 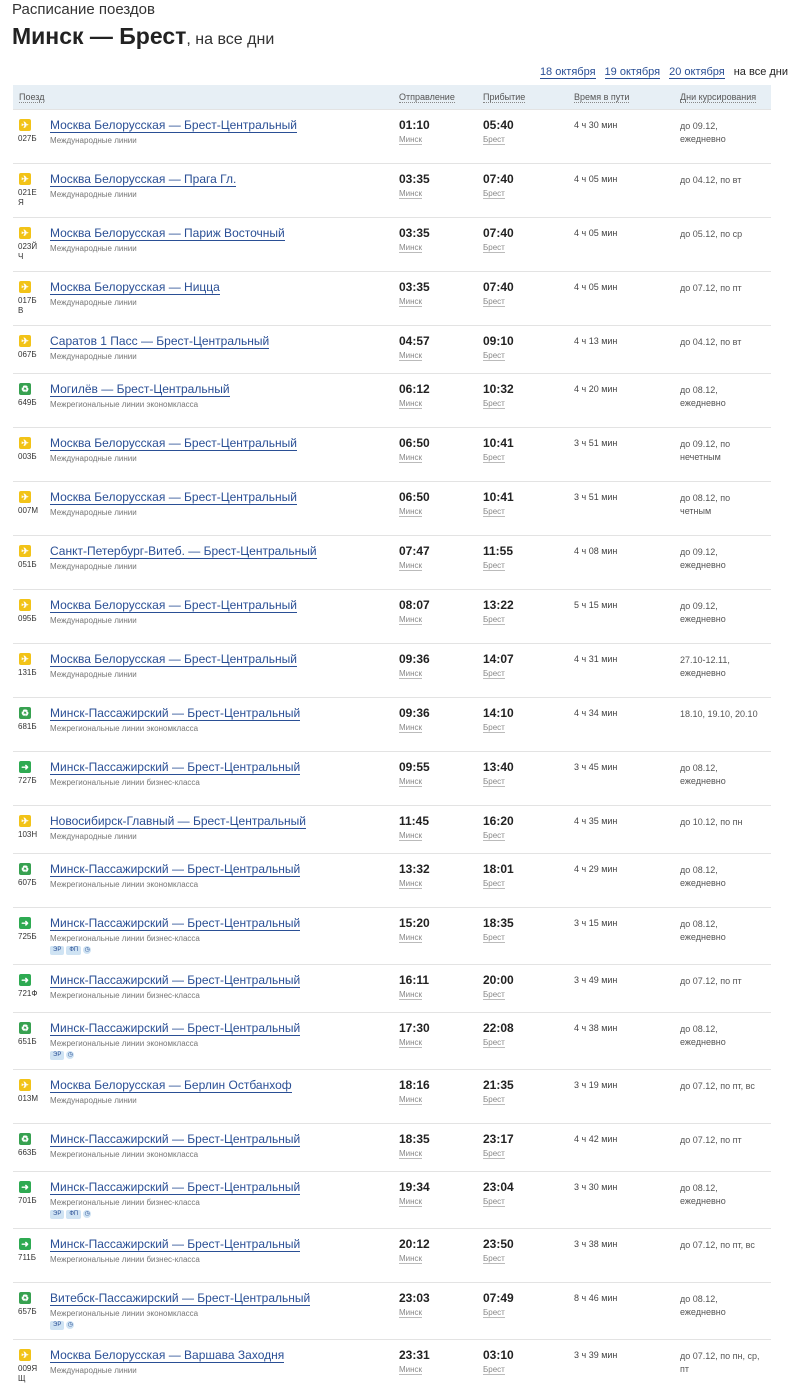 What do you see at coordinates (627, 918) in the screenshot?
I see `travel-duration: 3 ч 15 мин` at bounding box center [627, 918].